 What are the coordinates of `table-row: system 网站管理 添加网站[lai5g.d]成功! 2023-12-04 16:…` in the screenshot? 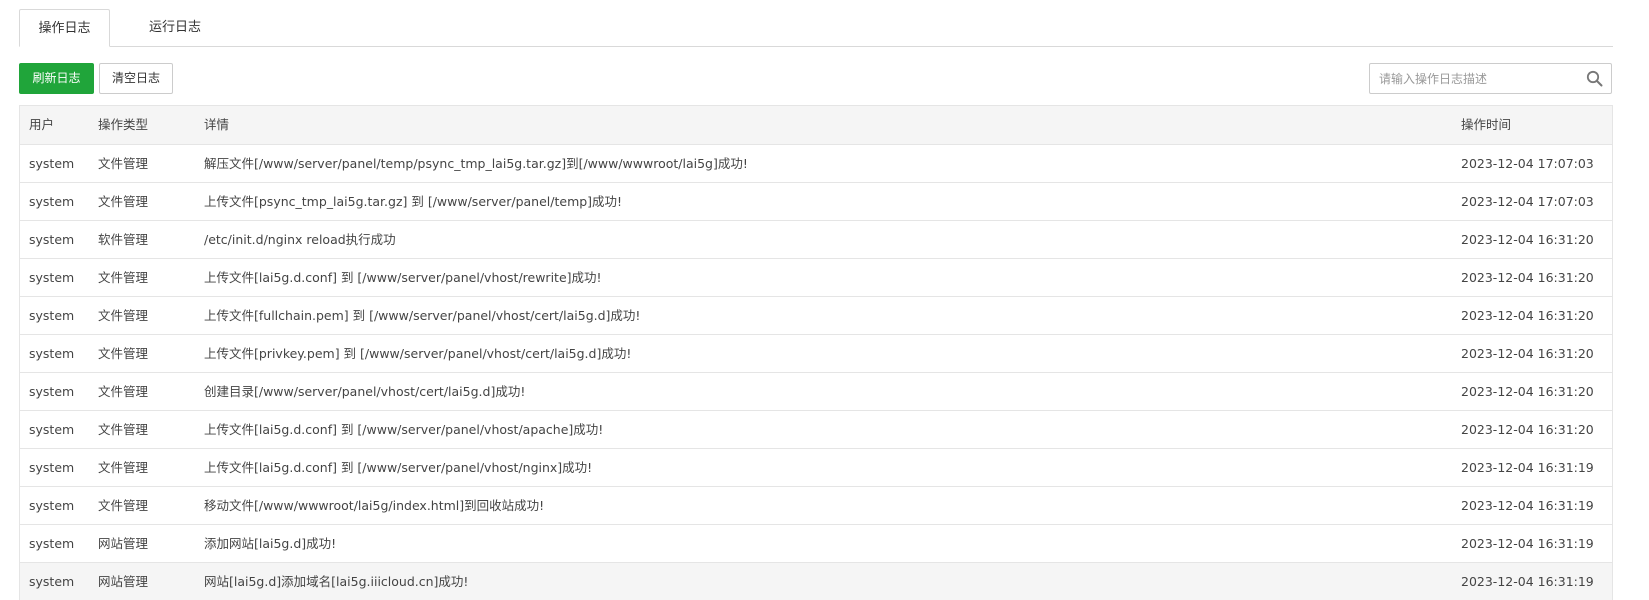 It's located at (816, 544).